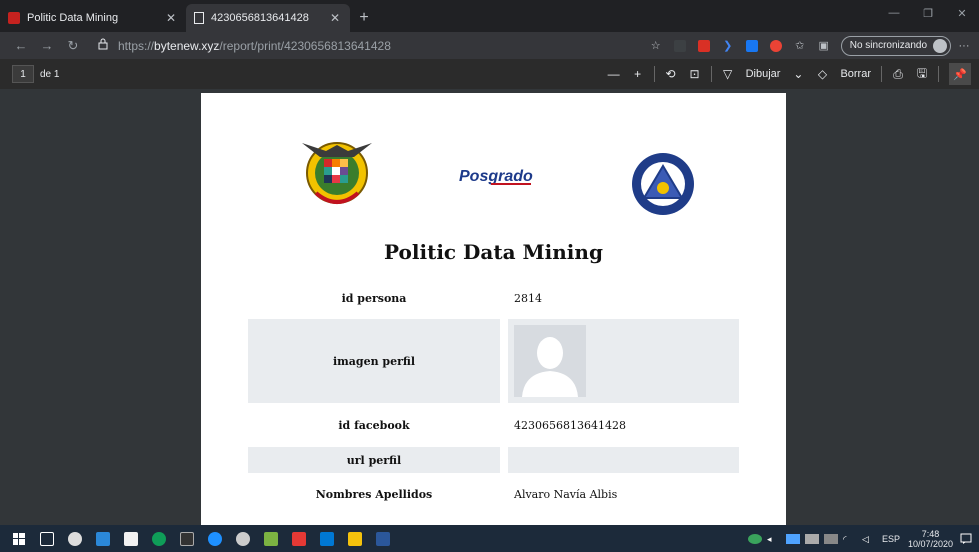 Image resolution: width=979 pixels, height=552 pixels. What do you see at coordinates (800, 46) in the screenshot?
I see `favorites-icon: ✩` at bounding box center [800, 46].